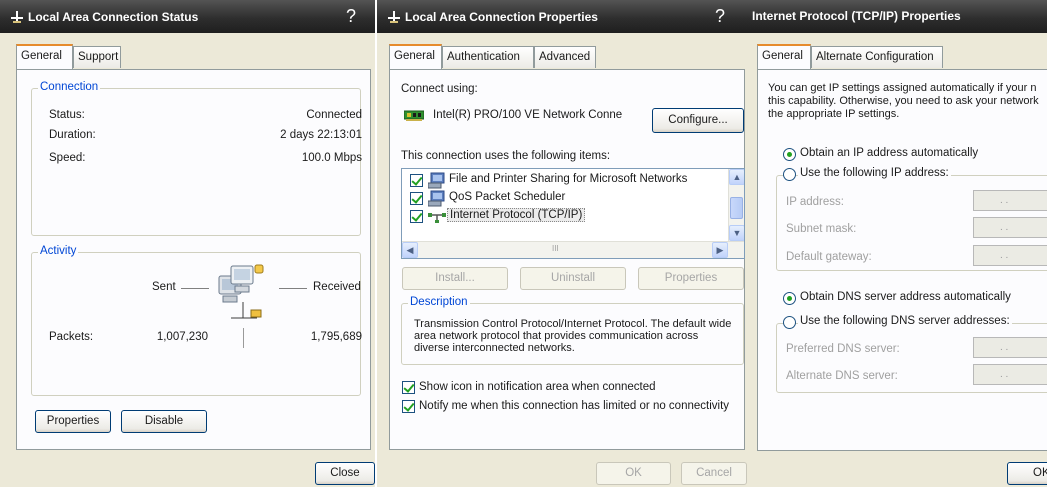  I want to click on obtain-ip-label: Obtain an IP address automatically, so click(889, 153).